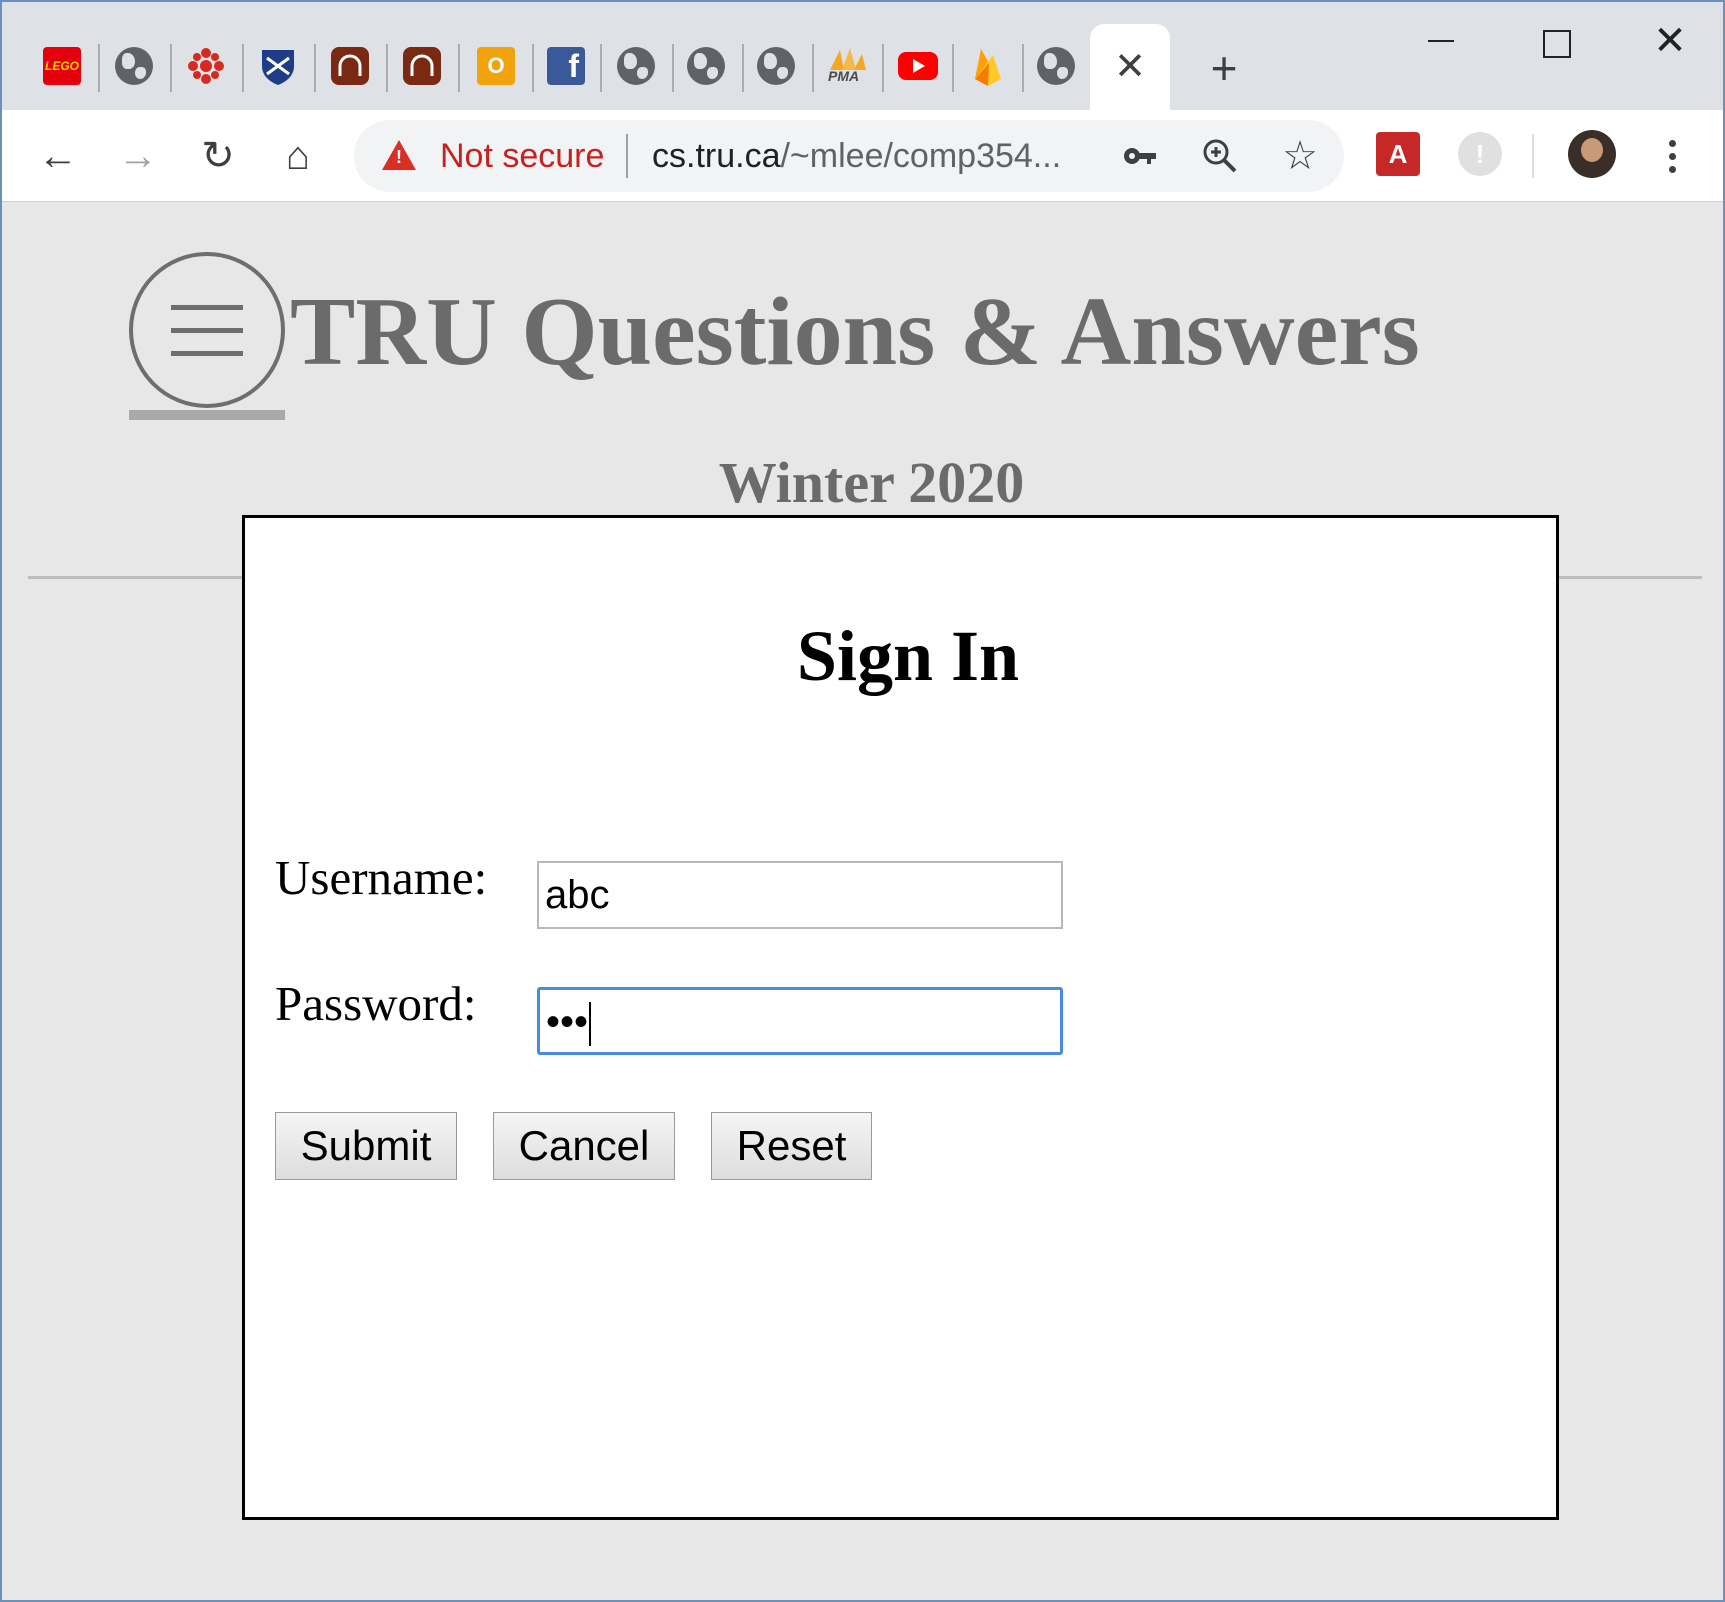  I want to click on pma-icon: PMA, so click(848, 66).